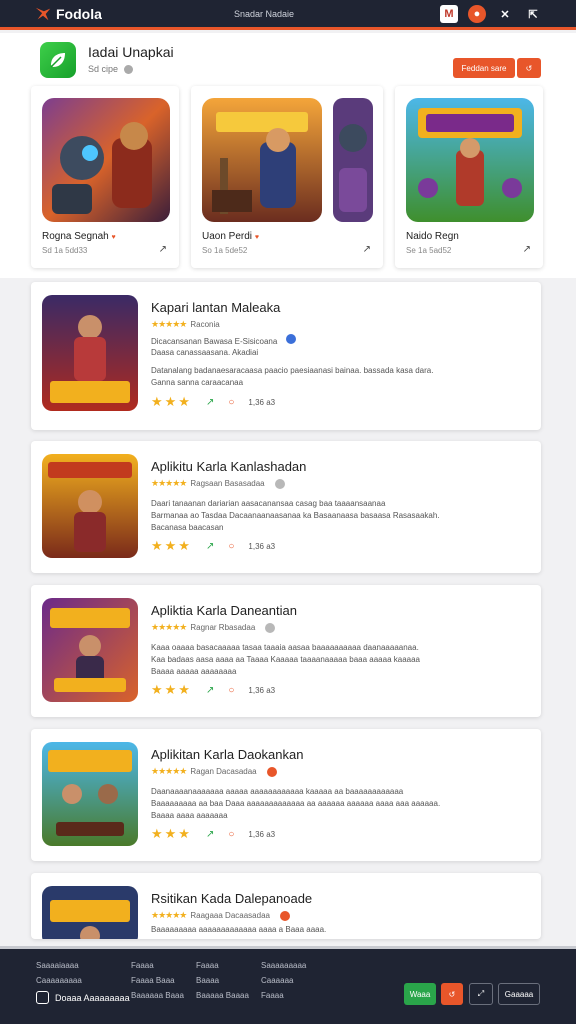 The height and width of the screenshot is (1024, 576). I want to click on footer-link: Faaaa Baaa, so click(157, 980).